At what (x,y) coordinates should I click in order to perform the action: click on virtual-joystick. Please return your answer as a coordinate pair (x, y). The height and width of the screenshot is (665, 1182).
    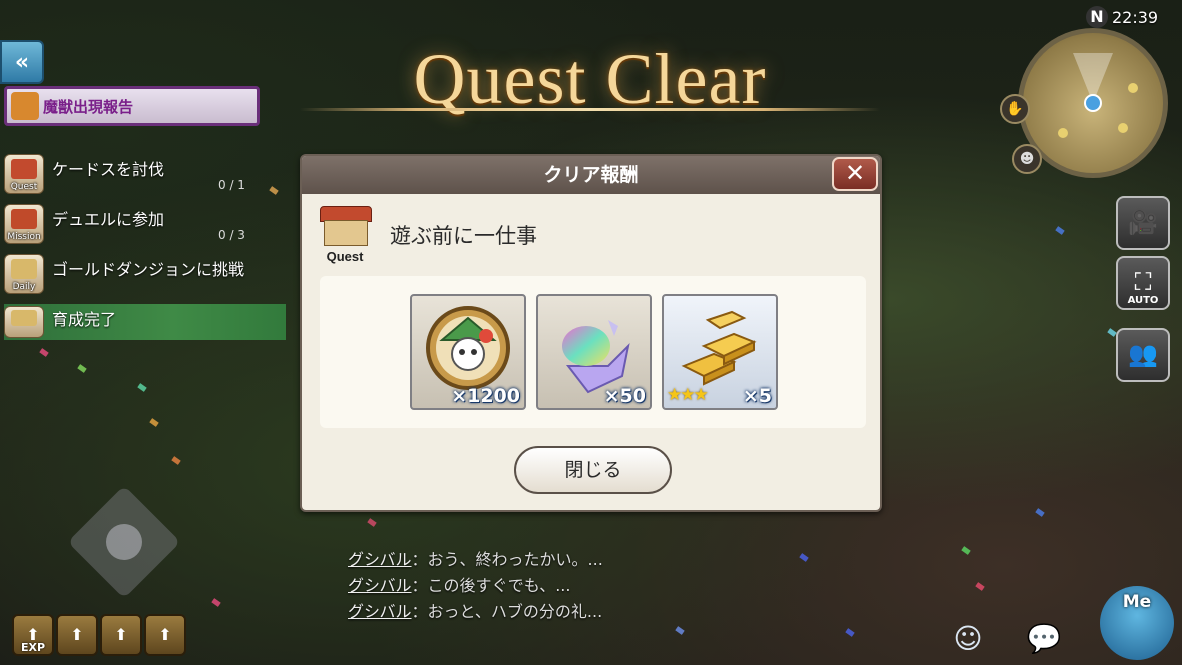
    Looking at the image, I should click on (124, 542).